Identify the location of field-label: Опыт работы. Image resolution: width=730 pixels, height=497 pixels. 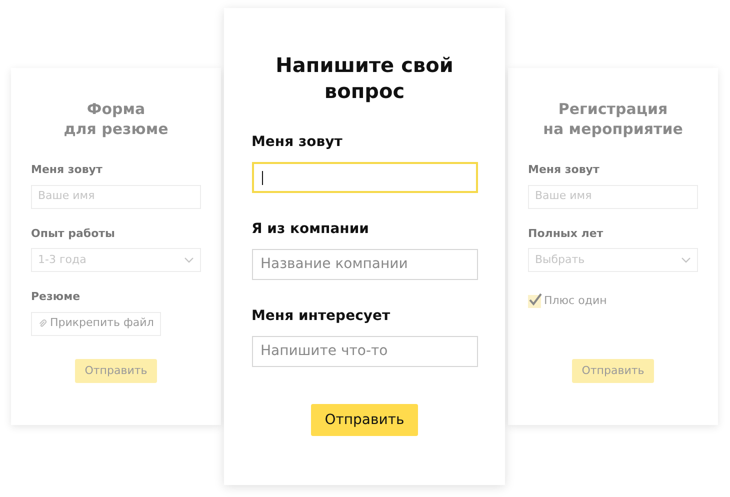
(73, 234).